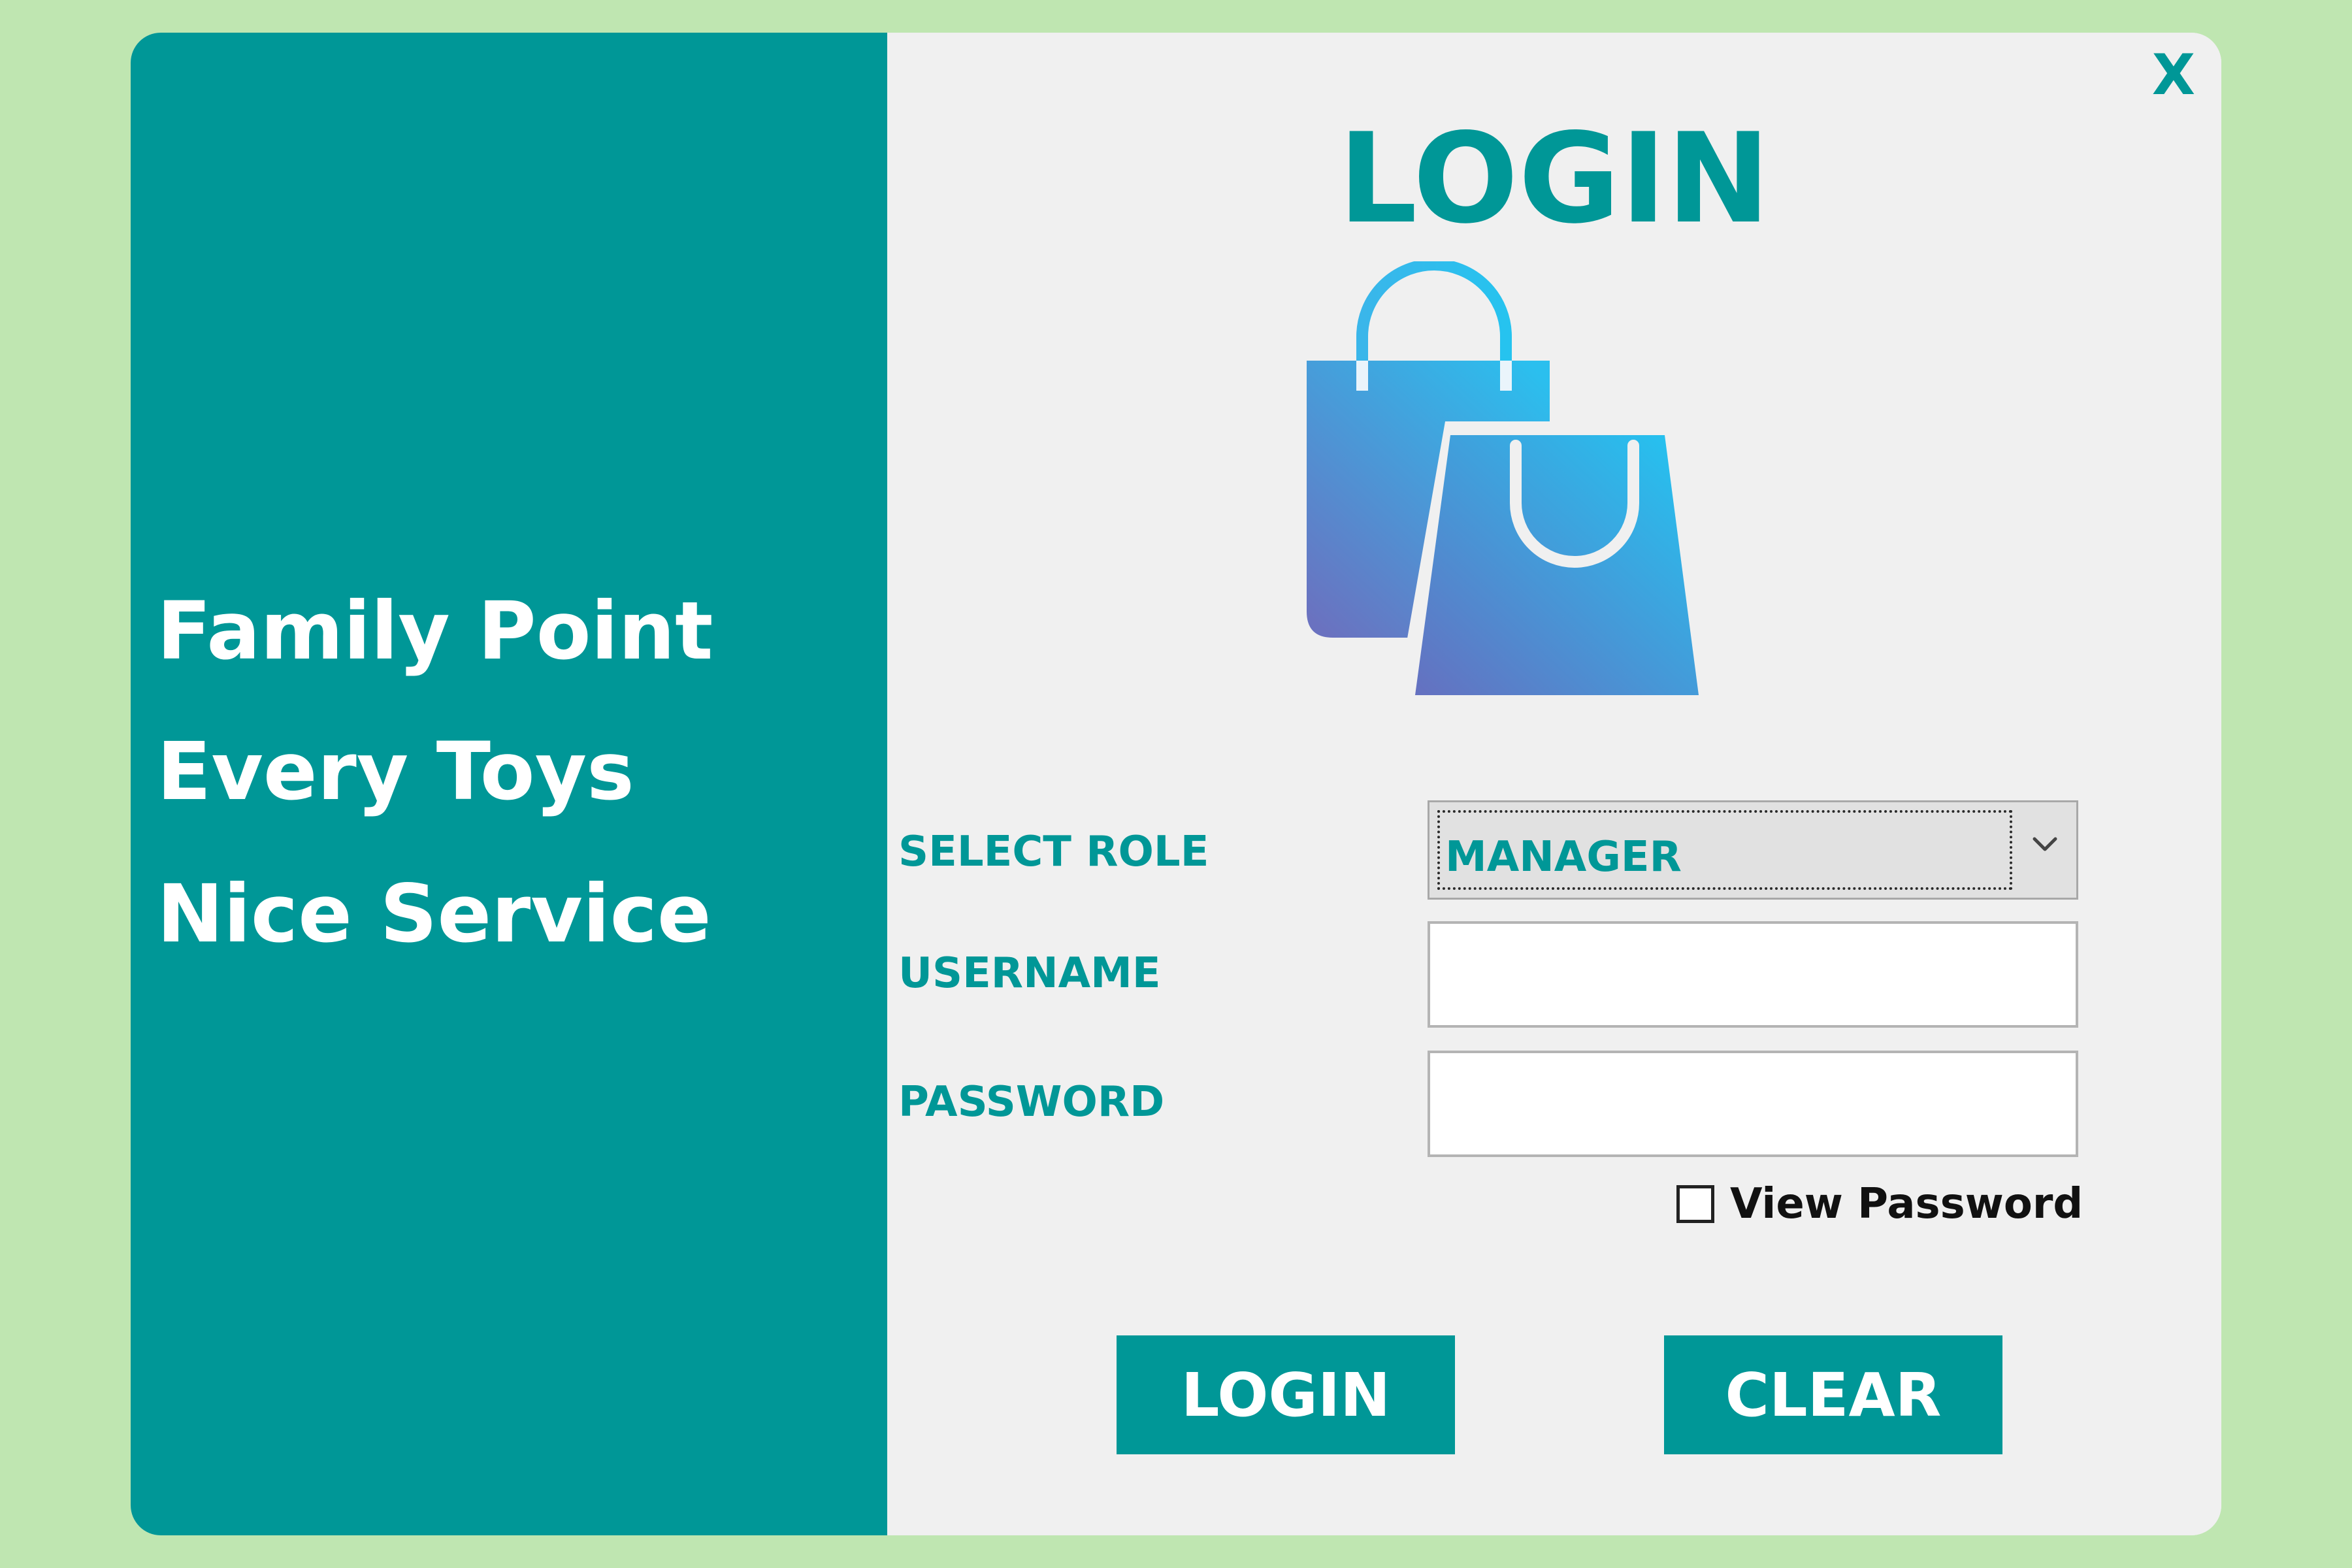  Describe the element at coordinates (1503, 478) in the screenshot. I see `shopping-bags-icon` at that location.